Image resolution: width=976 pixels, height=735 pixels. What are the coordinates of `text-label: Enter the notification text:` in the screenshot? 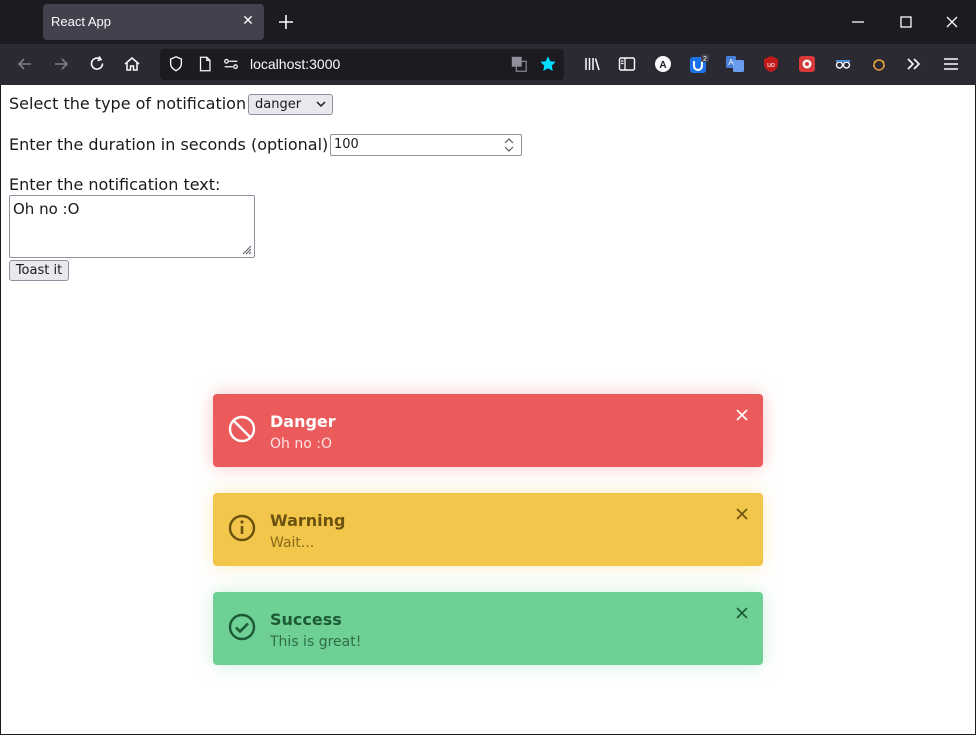 It's located at (115, 184).